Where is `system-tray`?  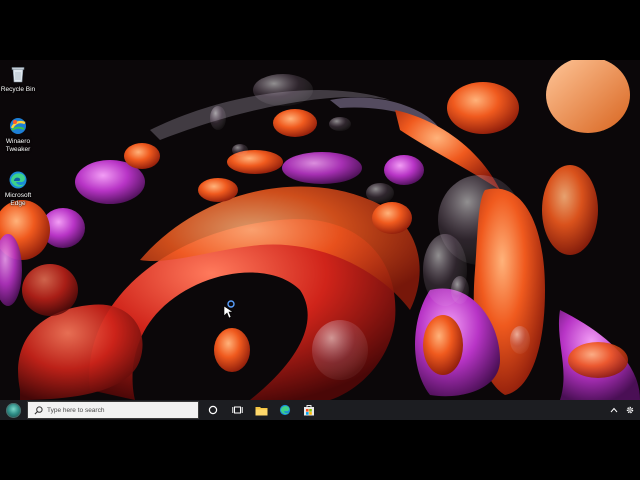 system-tray is located at coordinates (623, 410).